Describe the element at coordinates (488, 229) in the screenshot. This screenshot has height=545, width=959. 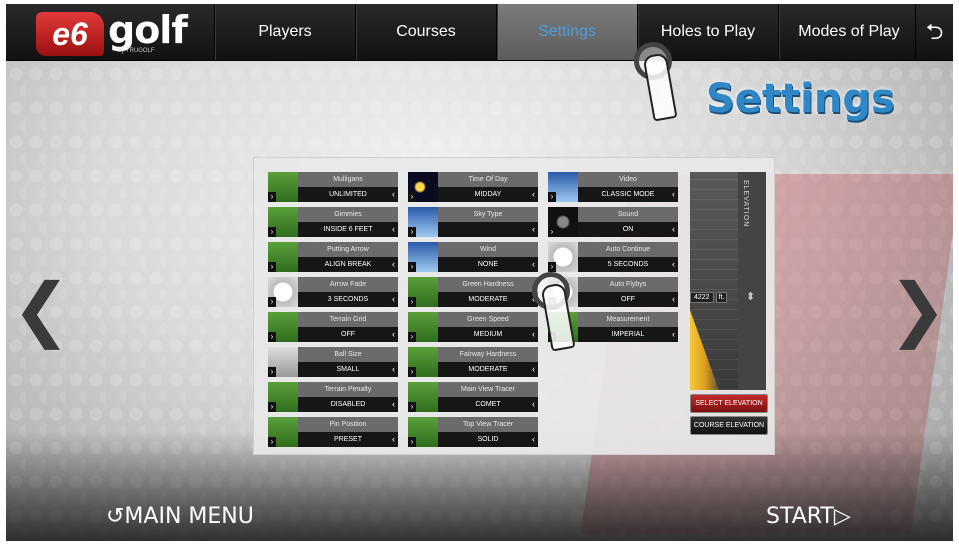
I see `setting-value: ‹` at that location.